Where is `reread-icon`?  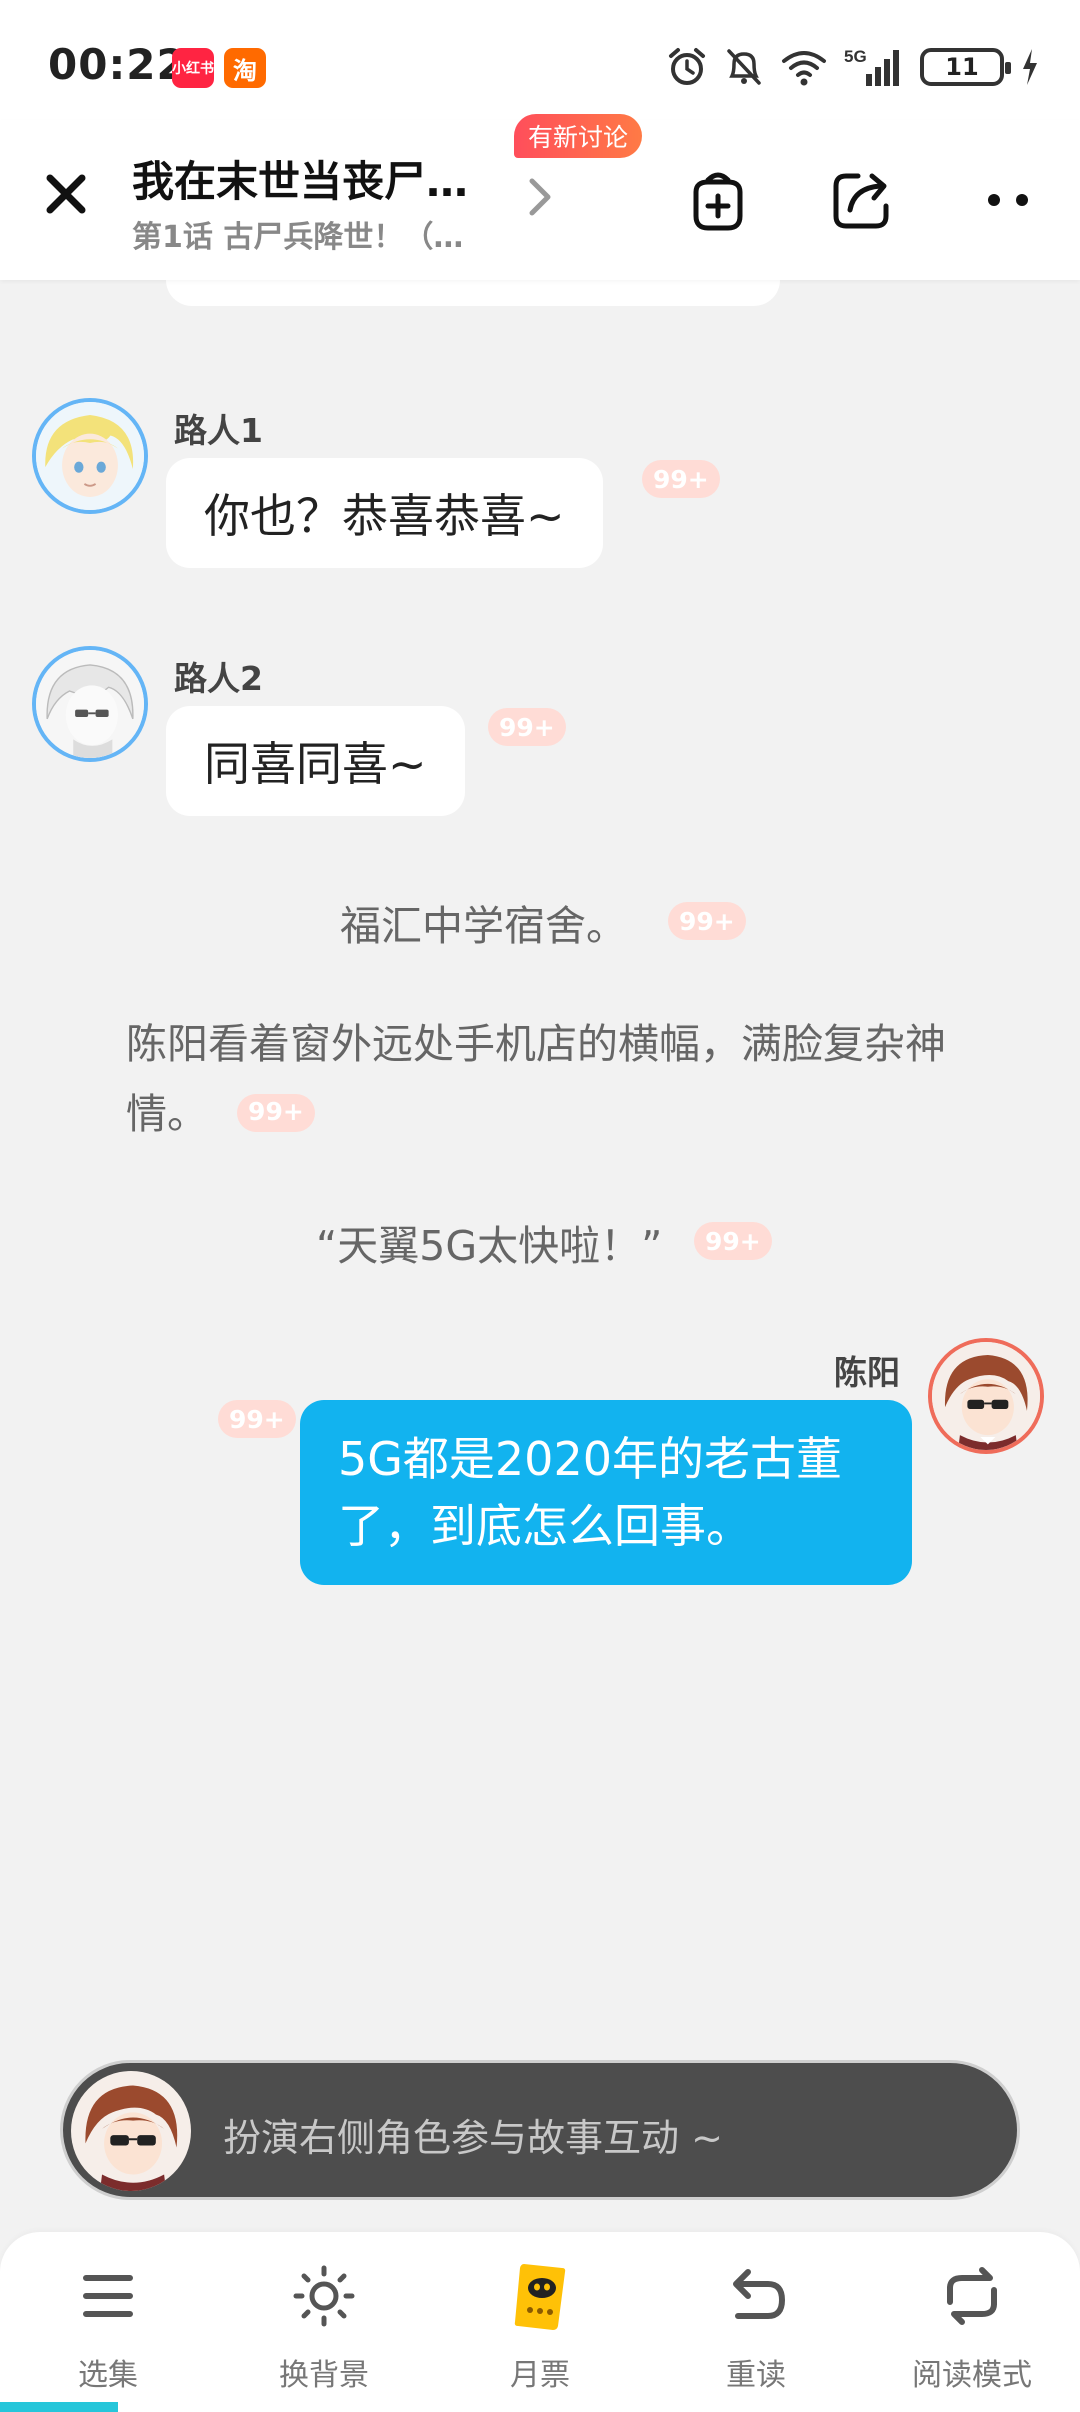
reread-icon is located at coordinates (756, 2296).